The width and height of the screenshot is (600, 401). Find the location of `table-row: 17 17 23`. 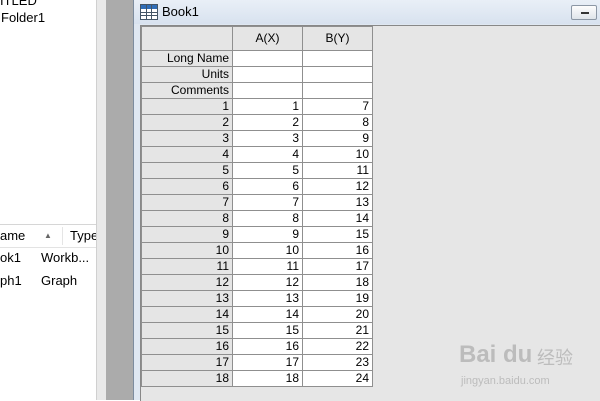

table-row: 17 17 23 is located at coordinates (257, 362).